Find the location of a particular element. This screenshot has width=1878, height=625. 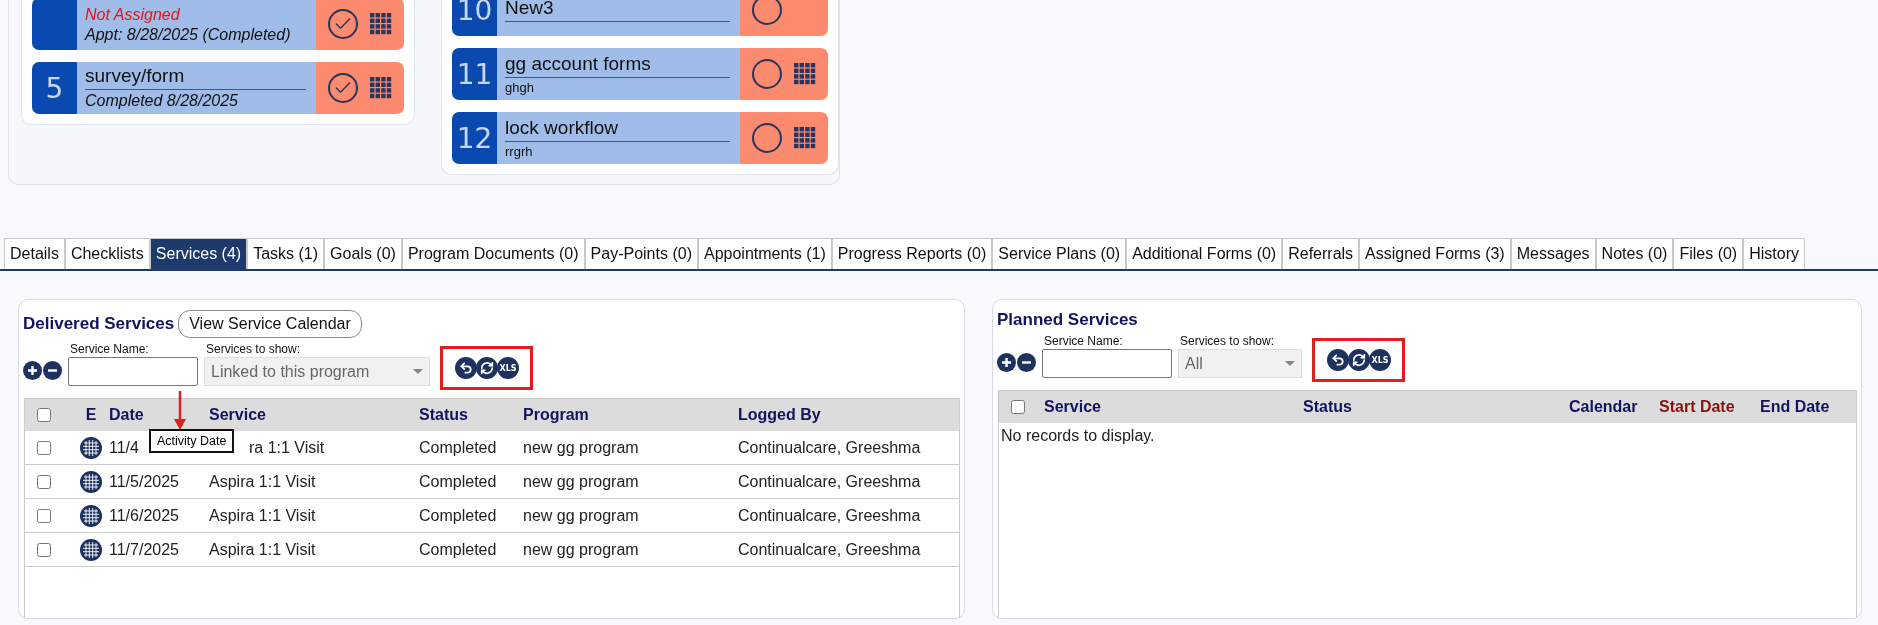

tab: History is located at coordinates (1774, 253).